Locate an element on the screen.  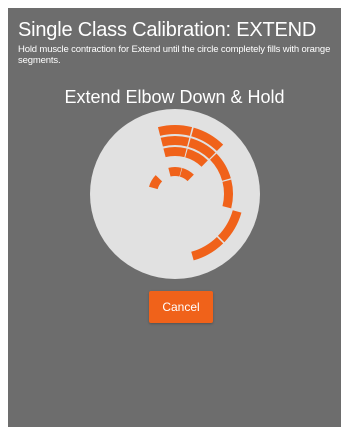
calibration-title: Single Class Calibration: EXTEND is located at coordinates (167, 30).